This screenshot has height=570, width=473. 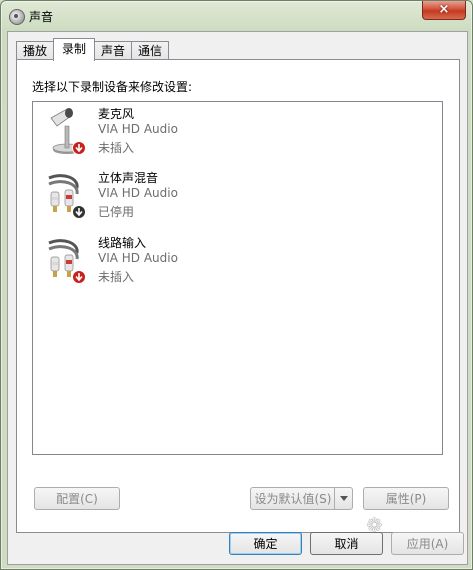 What do you see at coordinates (17, 17) in the screenshot?
I see `speaker-icon` at bounding box center [17, 17].